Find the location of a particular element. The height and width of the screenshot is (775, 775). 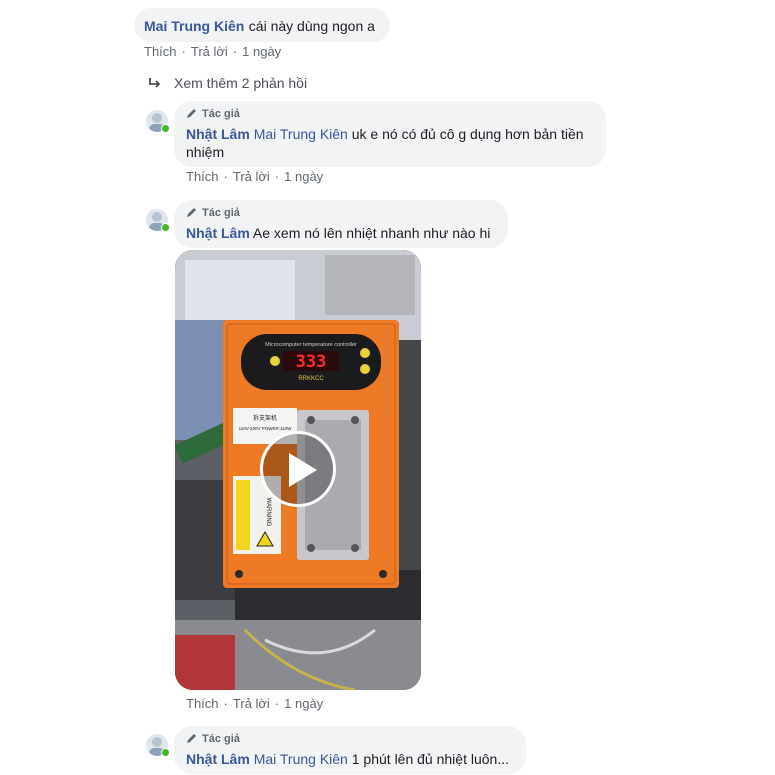

warning-label: WARNING is located at coordinates (268, 512).